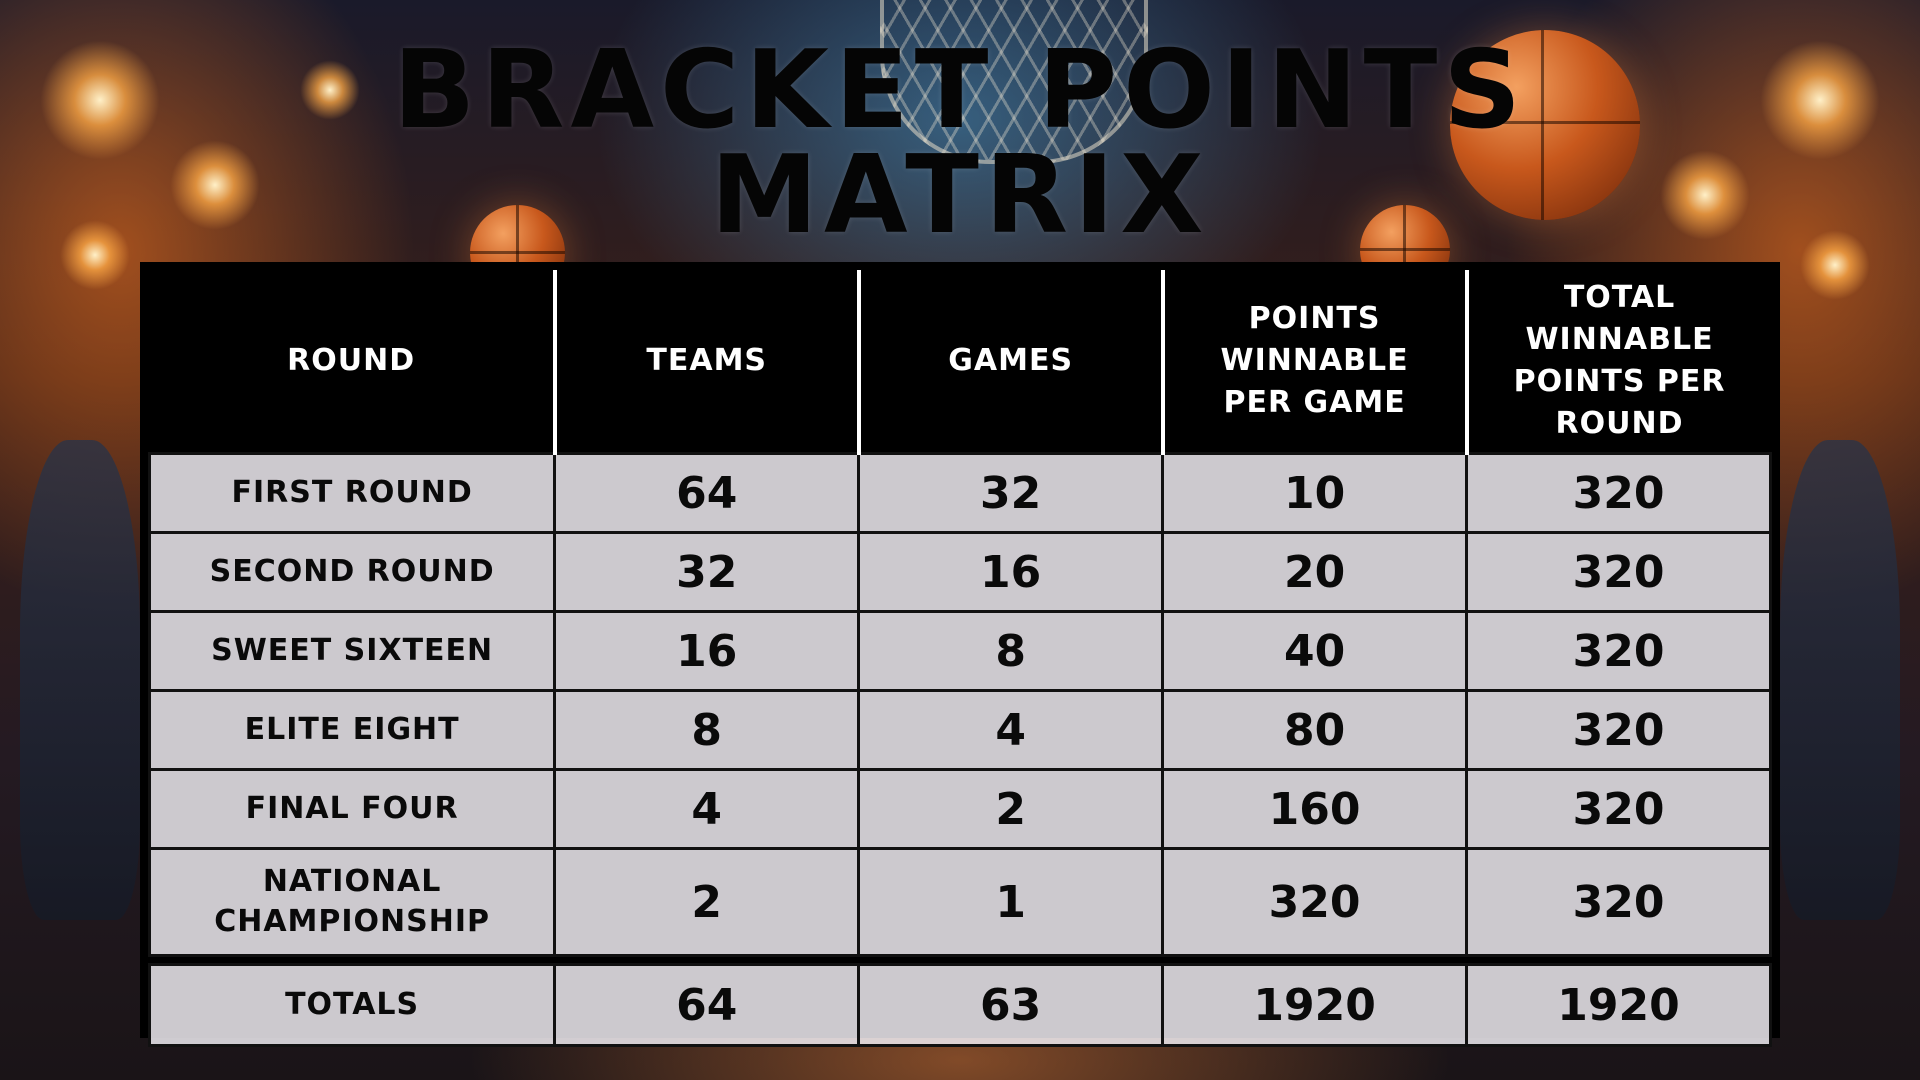 This screenshot has height=1080, width=1920. Describe the element at coordinates (707, 809) in the screenshot. I see `teams-cell: 4` at that location.